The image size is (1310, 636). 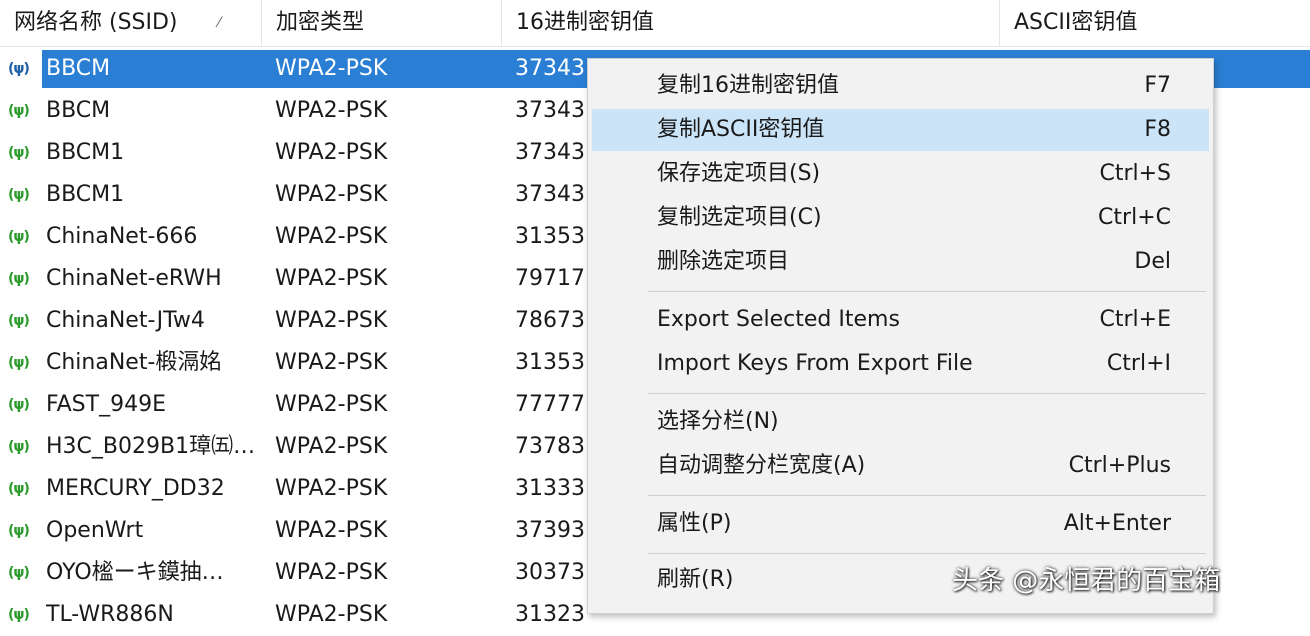 What do you see at coordinates (900, 422) in the screenshot?
I see `menu-item-choose-columns: 选择分栏(N)` at bounding box center [900, 422].